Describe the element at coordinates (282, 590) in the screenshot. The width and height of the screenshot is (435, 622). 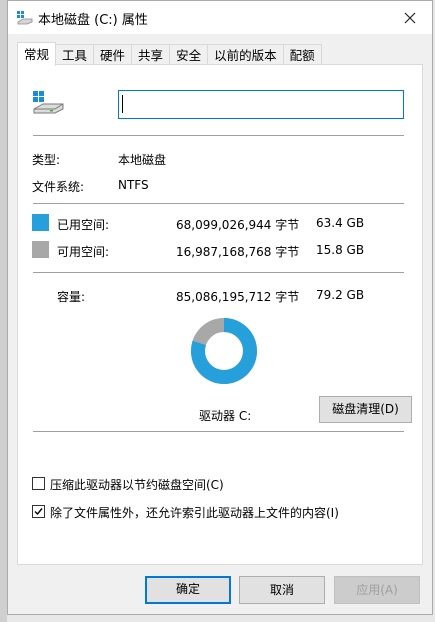
I see `cancel-button: 取消` at that location.